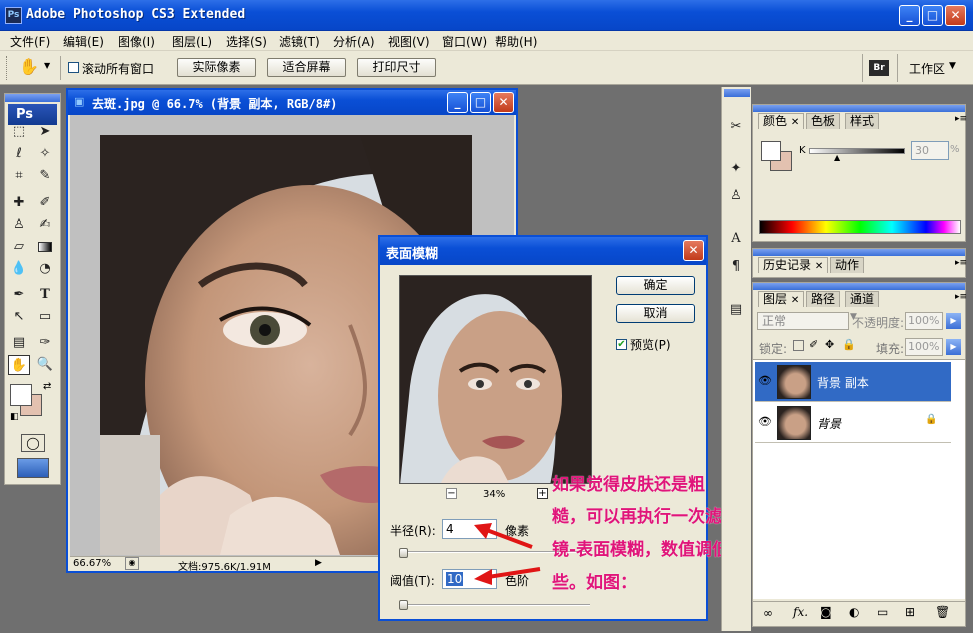  What do you see at coordinates (859, 252) in the screenshot?
I see `history-panel-grip` at bounding box center [859, 252].